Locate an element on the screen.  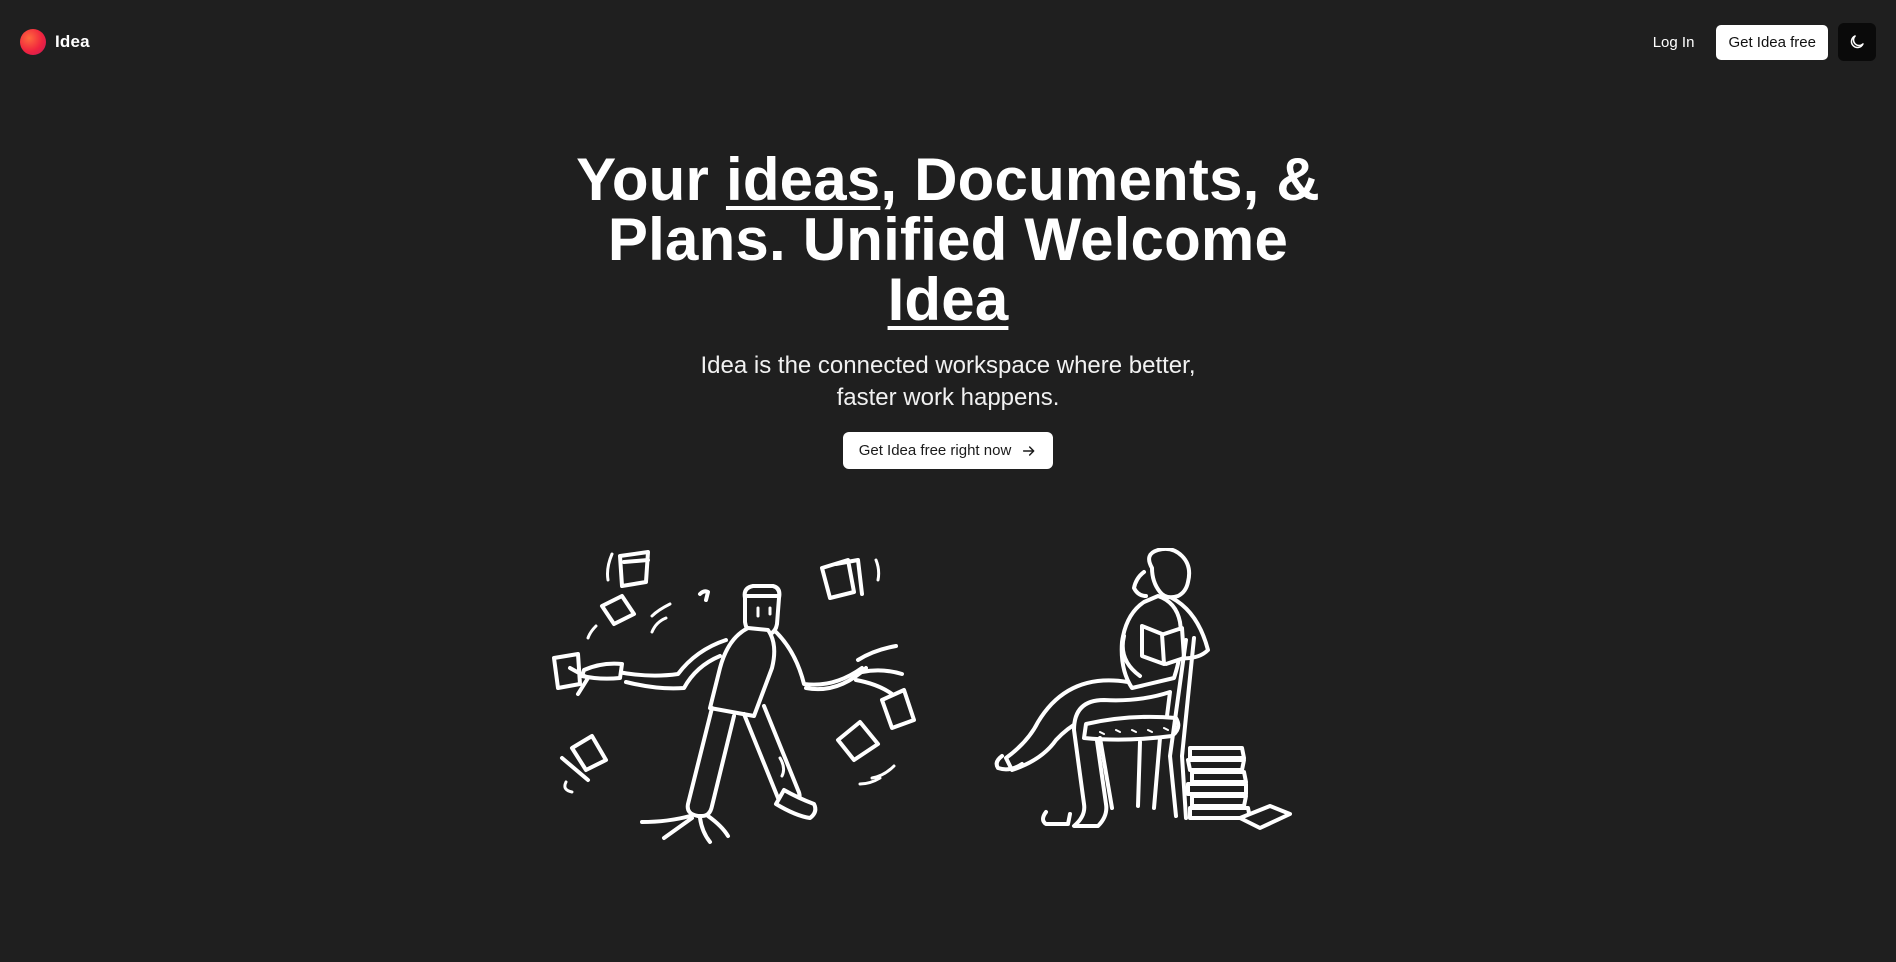
theme-toggle-button is located at coordinates (1857, 42).